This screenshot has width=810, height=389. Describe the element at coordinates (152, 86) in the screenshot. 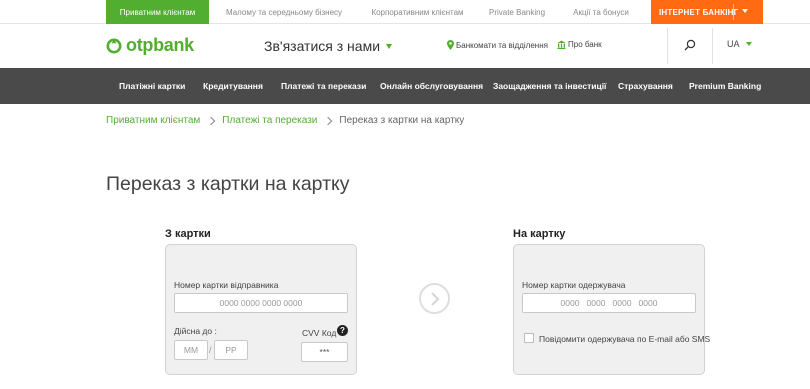

I see `nav-item-cards: Платіжні картки` at that location.